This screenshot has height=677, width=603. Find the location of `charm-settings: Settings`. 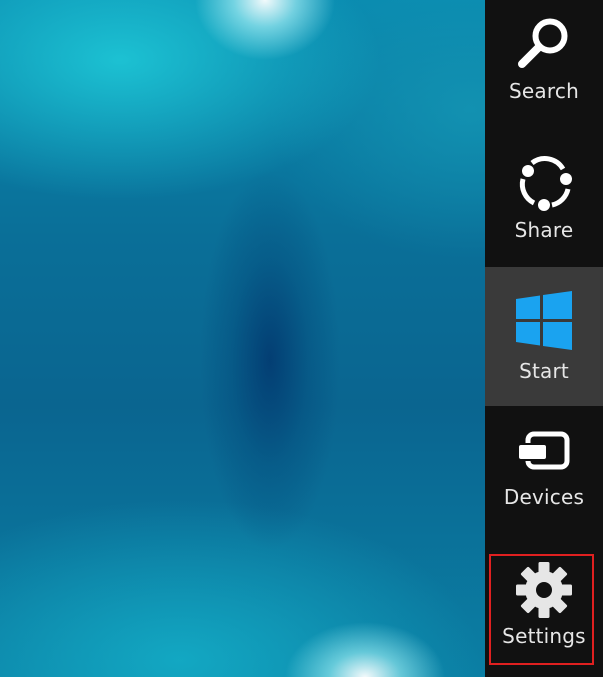

charm-settings: Settings is located at coordinates (544, 611).